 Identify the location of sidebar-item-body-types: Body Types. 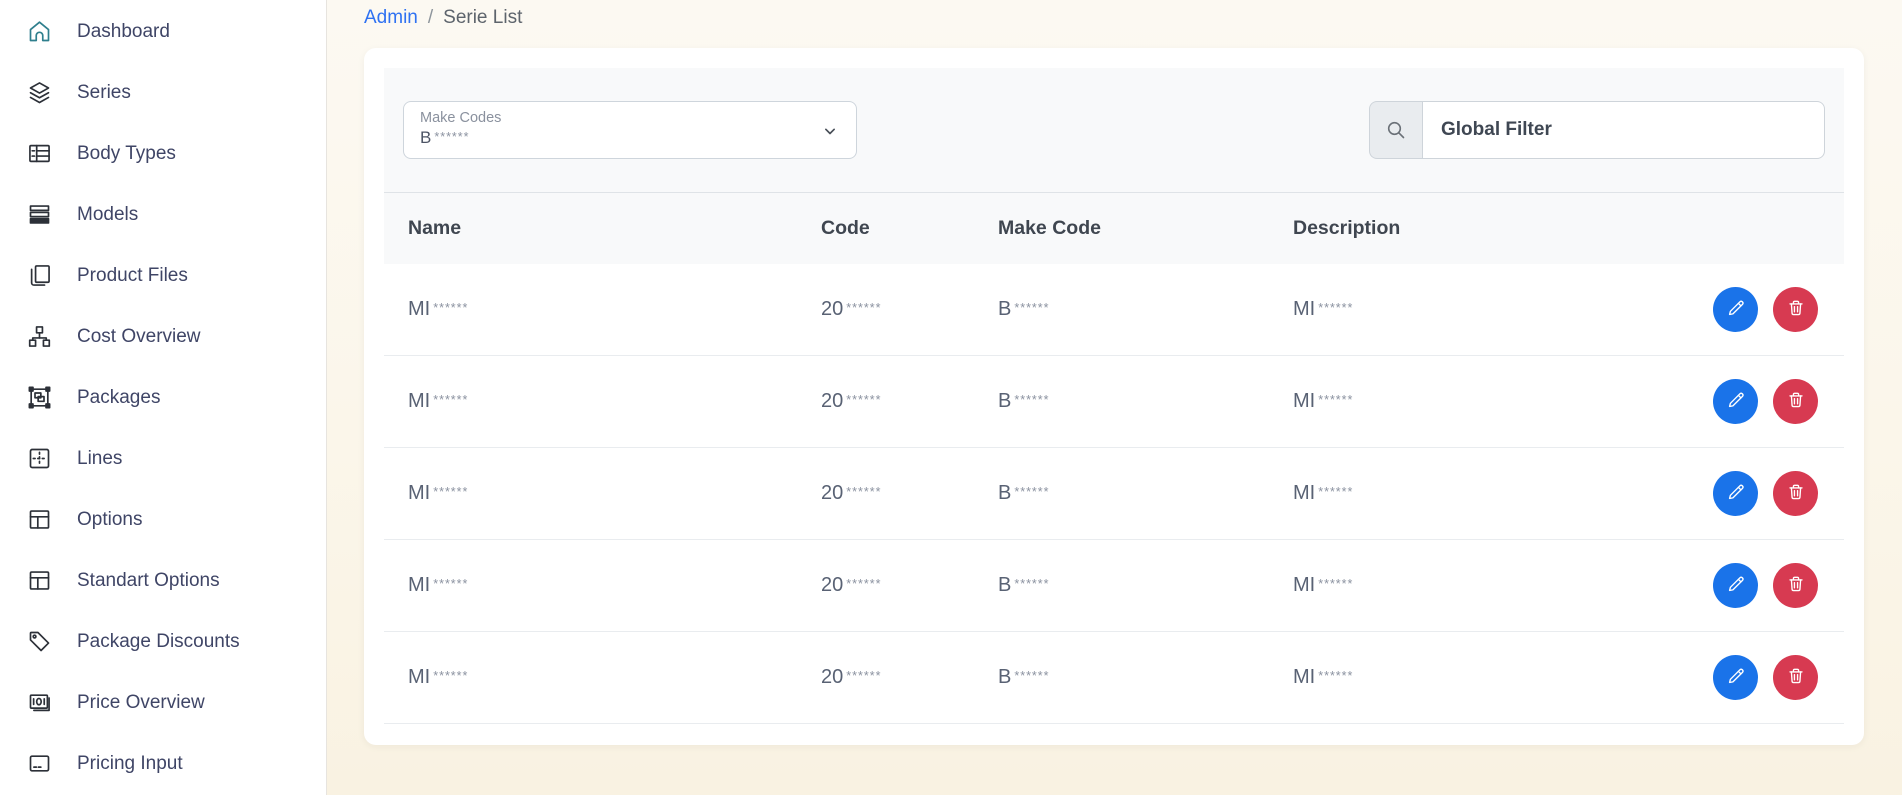
(163, 153).